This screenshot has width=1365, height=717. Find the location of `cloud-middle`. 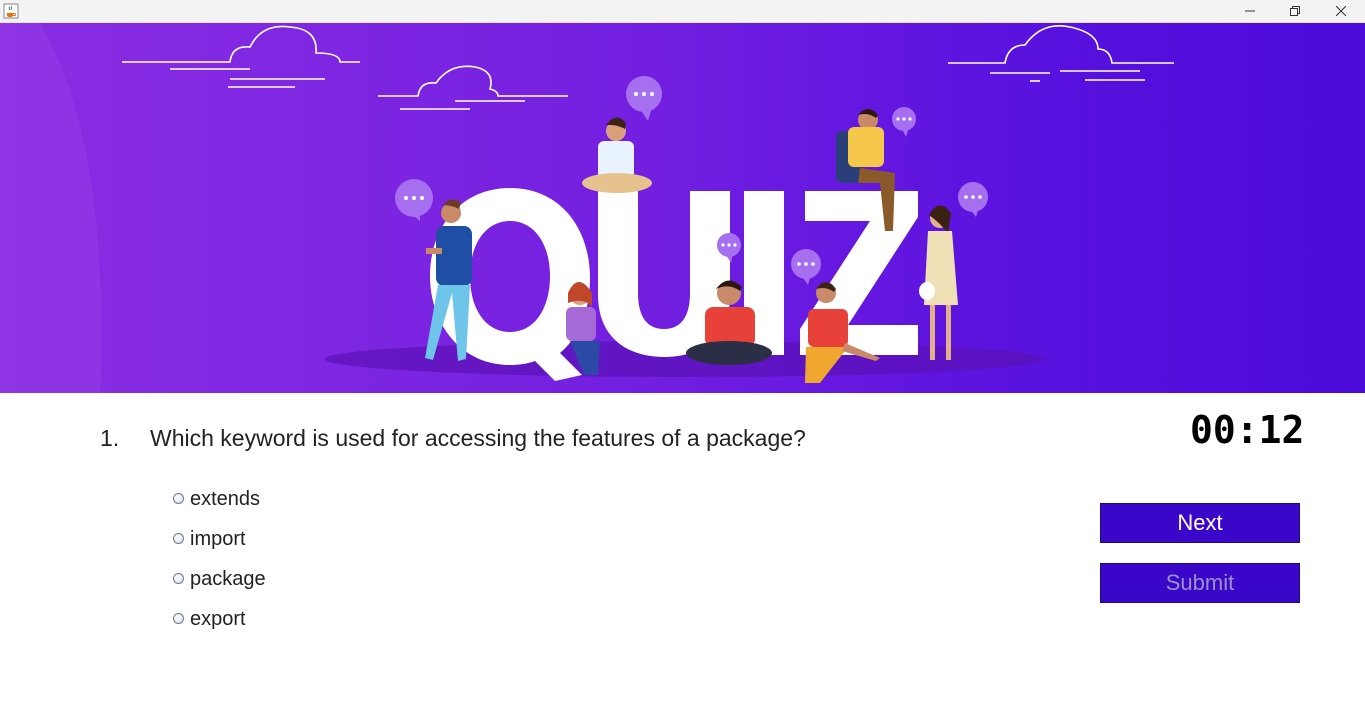

cloud-middle is located at coordinates (473, 87).